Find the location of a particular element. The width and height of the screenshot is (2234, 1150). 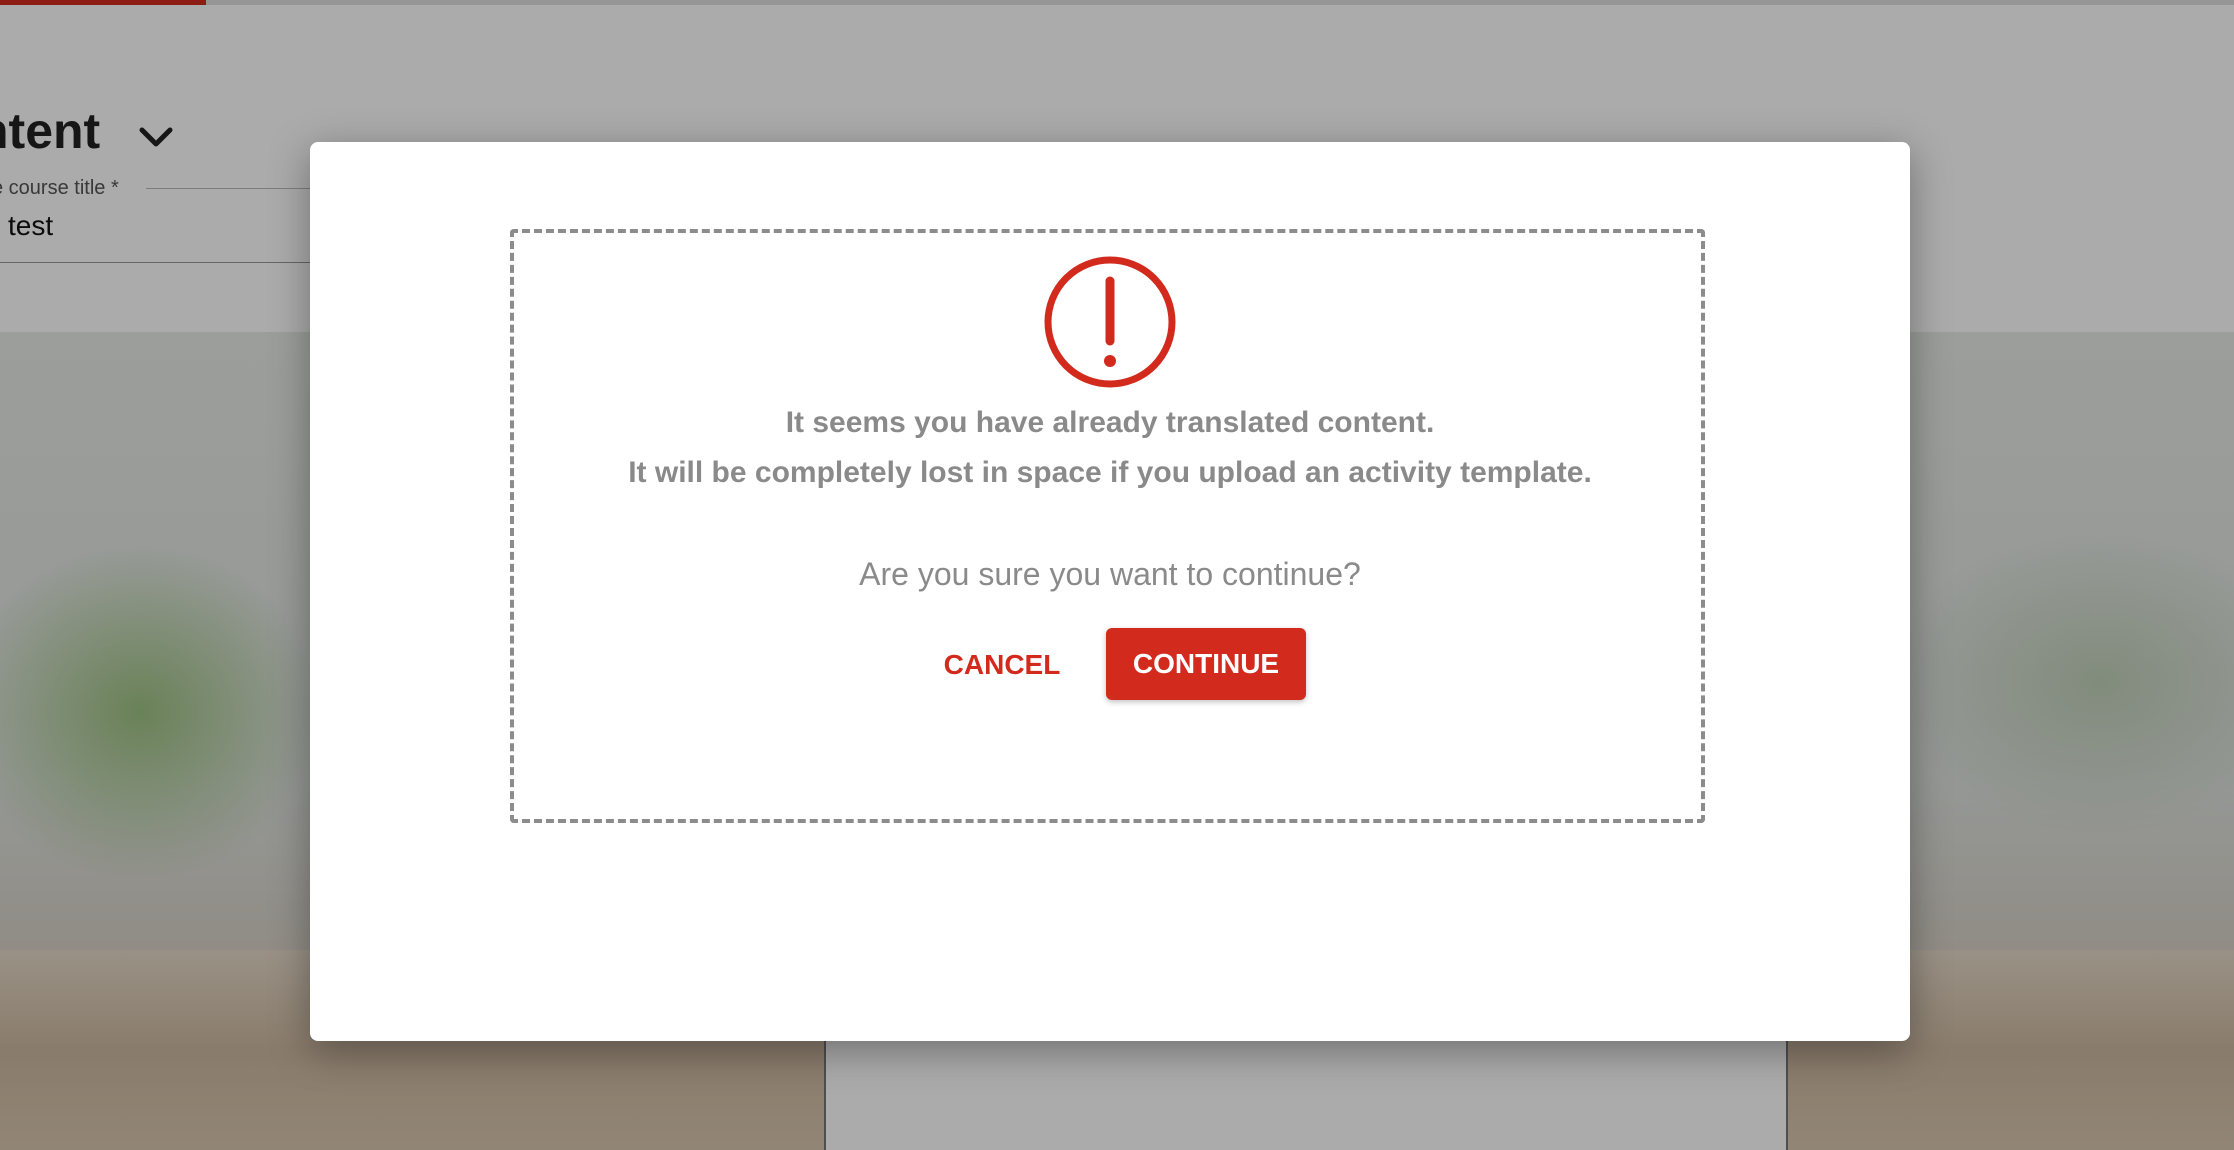

continue-button: CONTINUE is located at coordinates (1206, 664).